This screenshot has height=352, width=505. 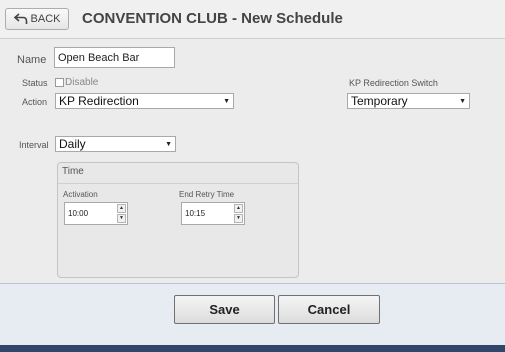 I want to click on kp-switch-label: KP Redirection Switch, so click(x=393, y=83).